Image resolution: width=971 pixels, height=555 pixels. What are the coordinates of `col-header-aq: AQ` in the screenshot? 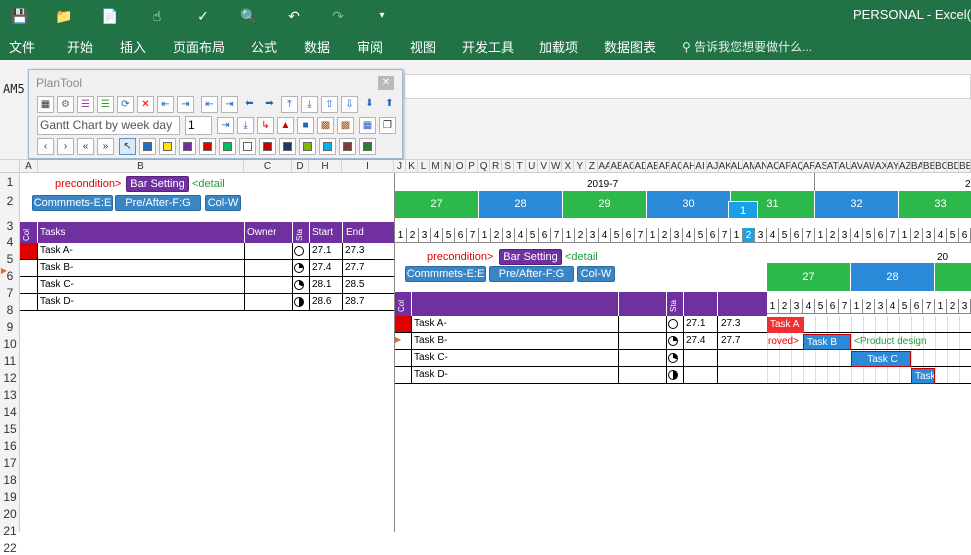 It's located at (797, 166).